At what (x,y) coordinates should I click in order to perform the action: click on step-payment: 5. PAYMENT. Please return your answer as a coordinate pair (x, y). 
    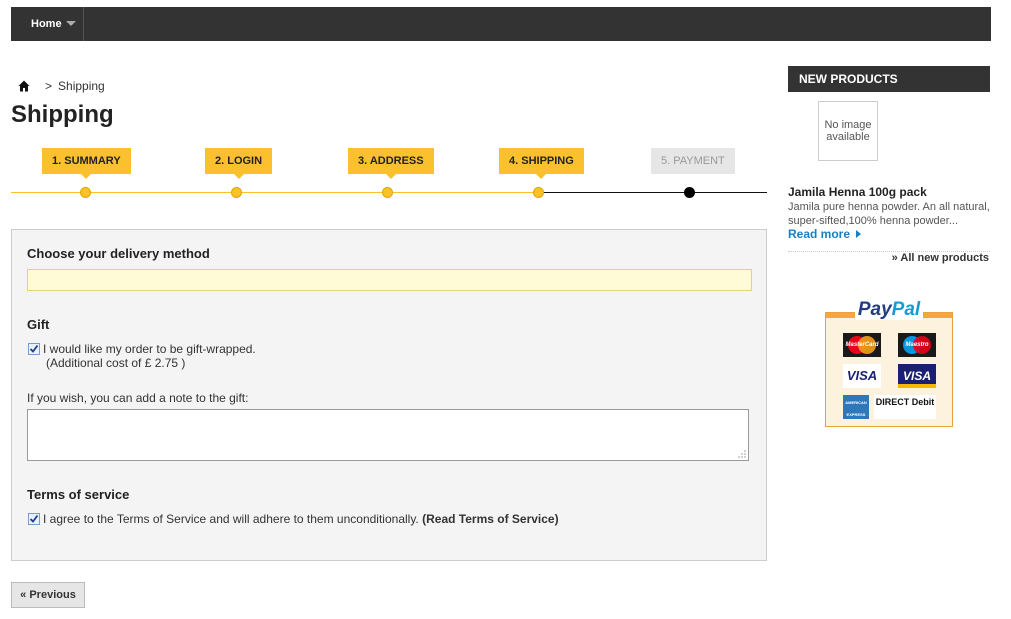
    Looking at the image, I should click on (693, 161).